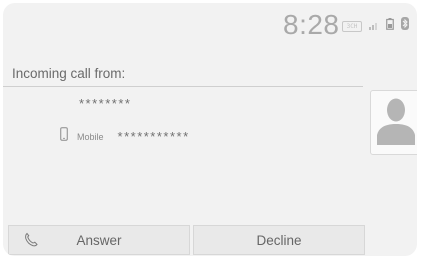 Image resolution: width=423 pixels, height=260 pixels. What do you see at coordinates (405, 26) in the screenshot?
I see `bluetooth-icon` at bounding box center [405, 26].